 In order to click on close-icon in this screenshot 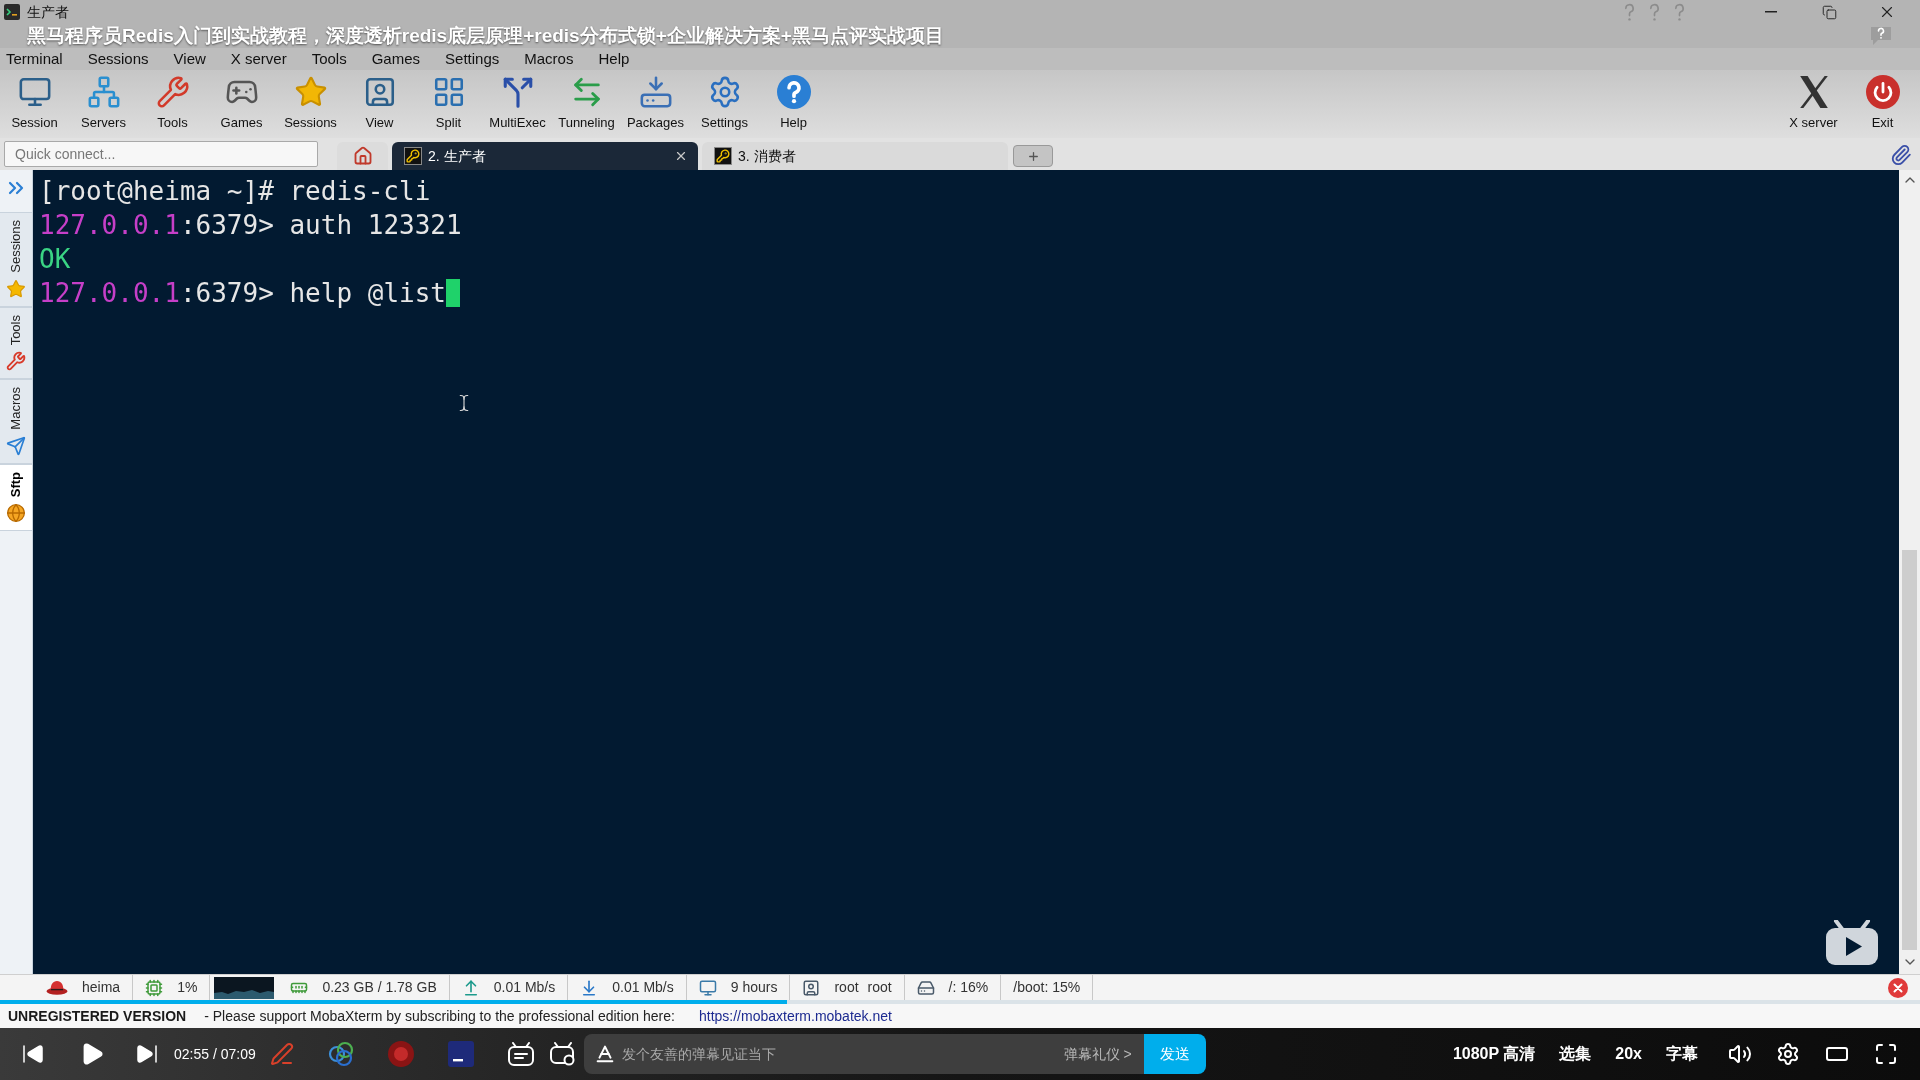, I will do `click(681, 156)`.